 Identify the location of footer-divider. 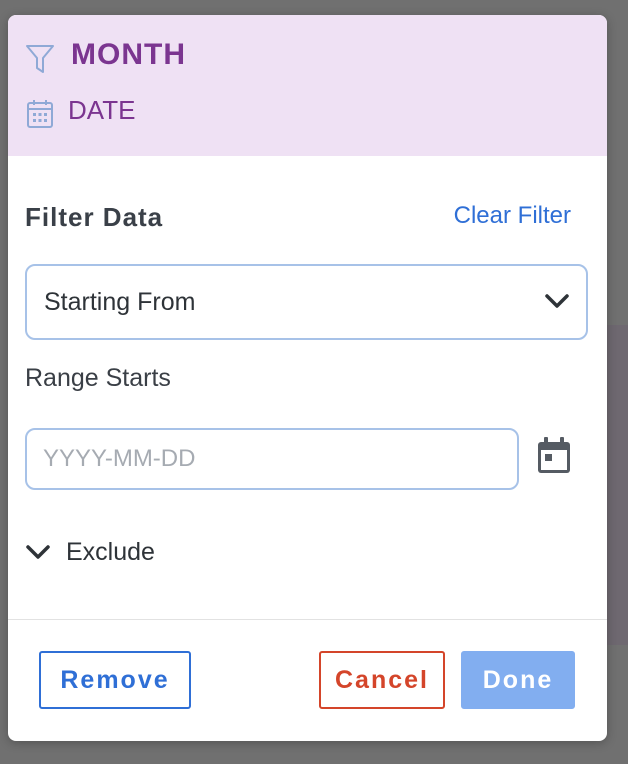
(307, 619).